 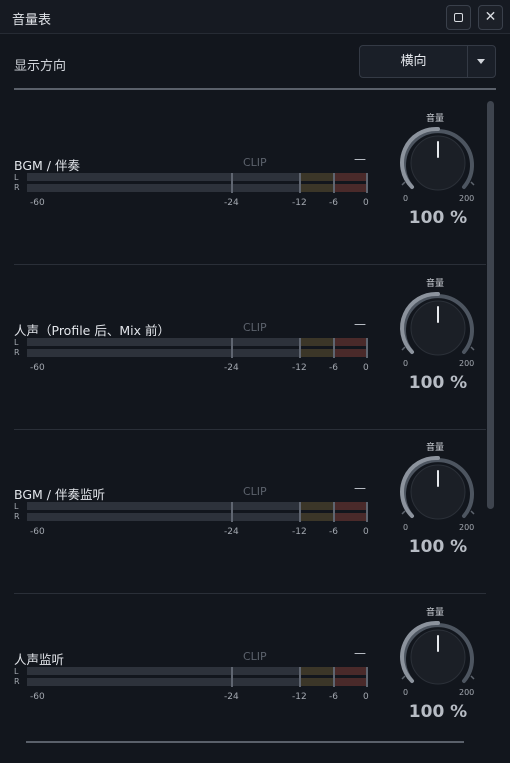 I want to click on close-icon: ✕, so click(x=490, y=17).